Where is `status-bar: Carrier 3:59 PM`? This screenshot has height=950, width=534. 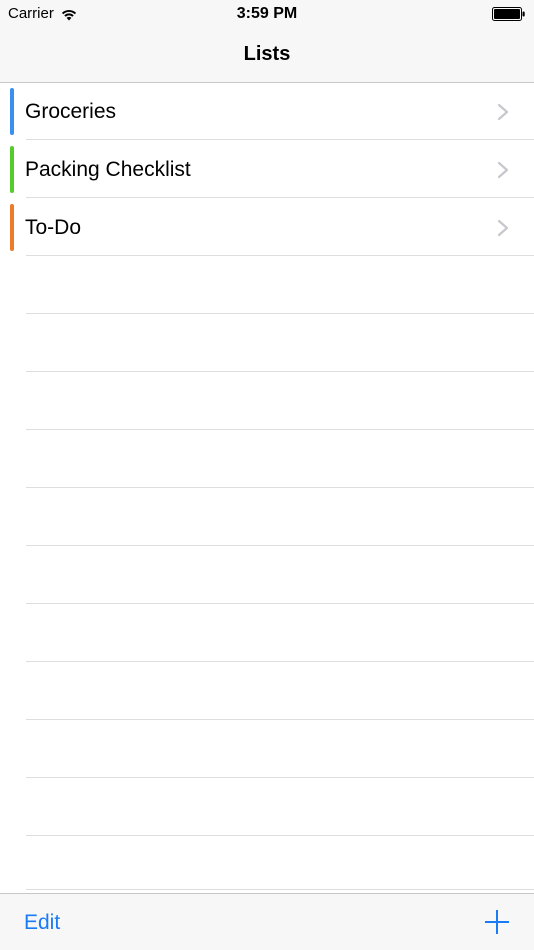 status-bar: Carrier 3:59 PM is located at coordinates (267, 14).